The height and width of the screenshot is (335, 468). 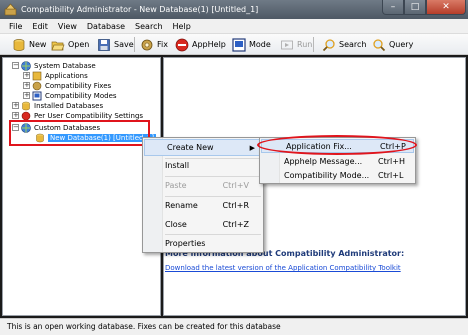 I want to click on menu-help: Help, so click(x=182, y=26).